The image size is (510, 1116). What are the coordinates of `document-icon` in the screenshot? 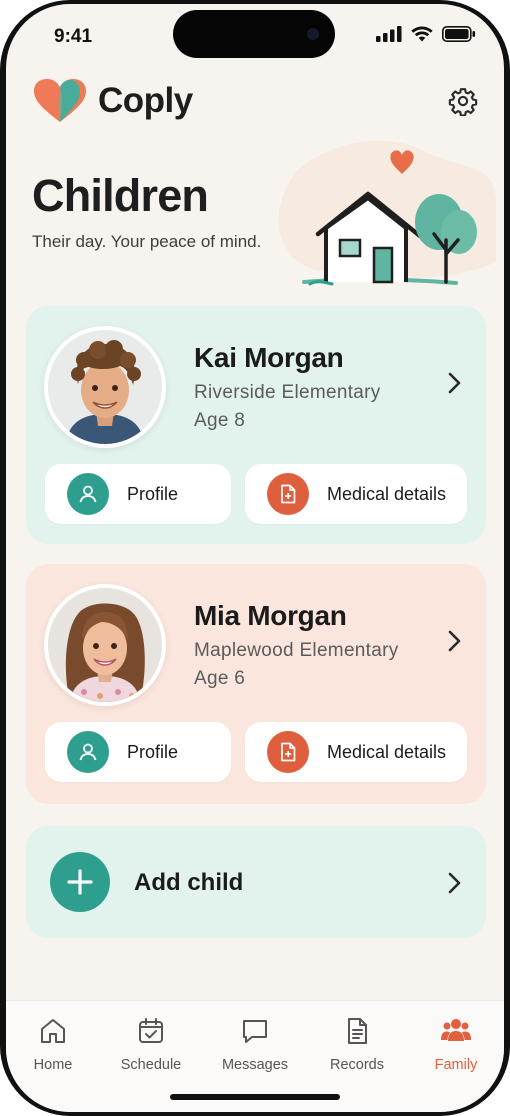 It's located at (357, 1031).